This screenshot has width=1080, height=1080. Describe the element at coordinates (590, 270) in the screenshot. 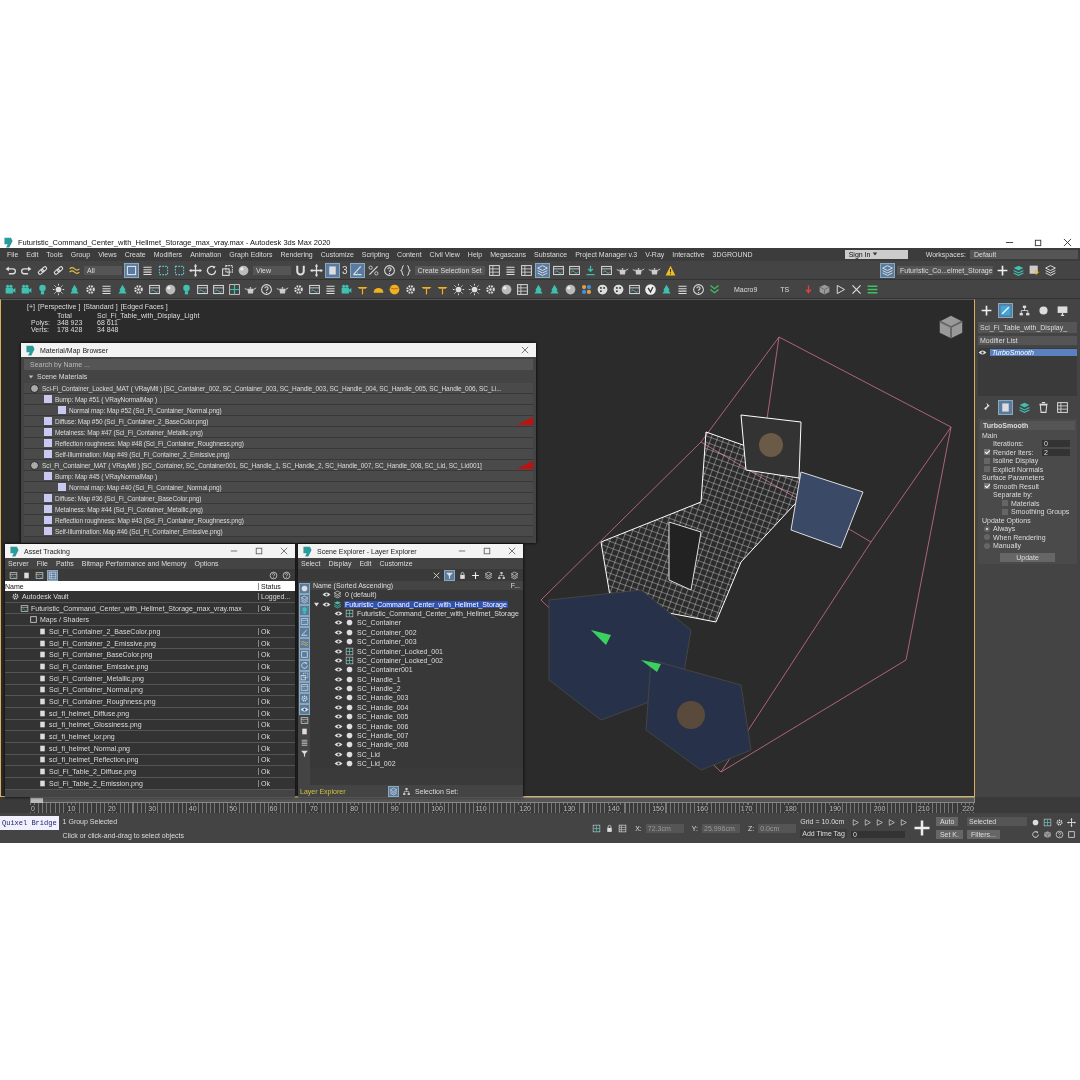

I see `download-icon` at that location.